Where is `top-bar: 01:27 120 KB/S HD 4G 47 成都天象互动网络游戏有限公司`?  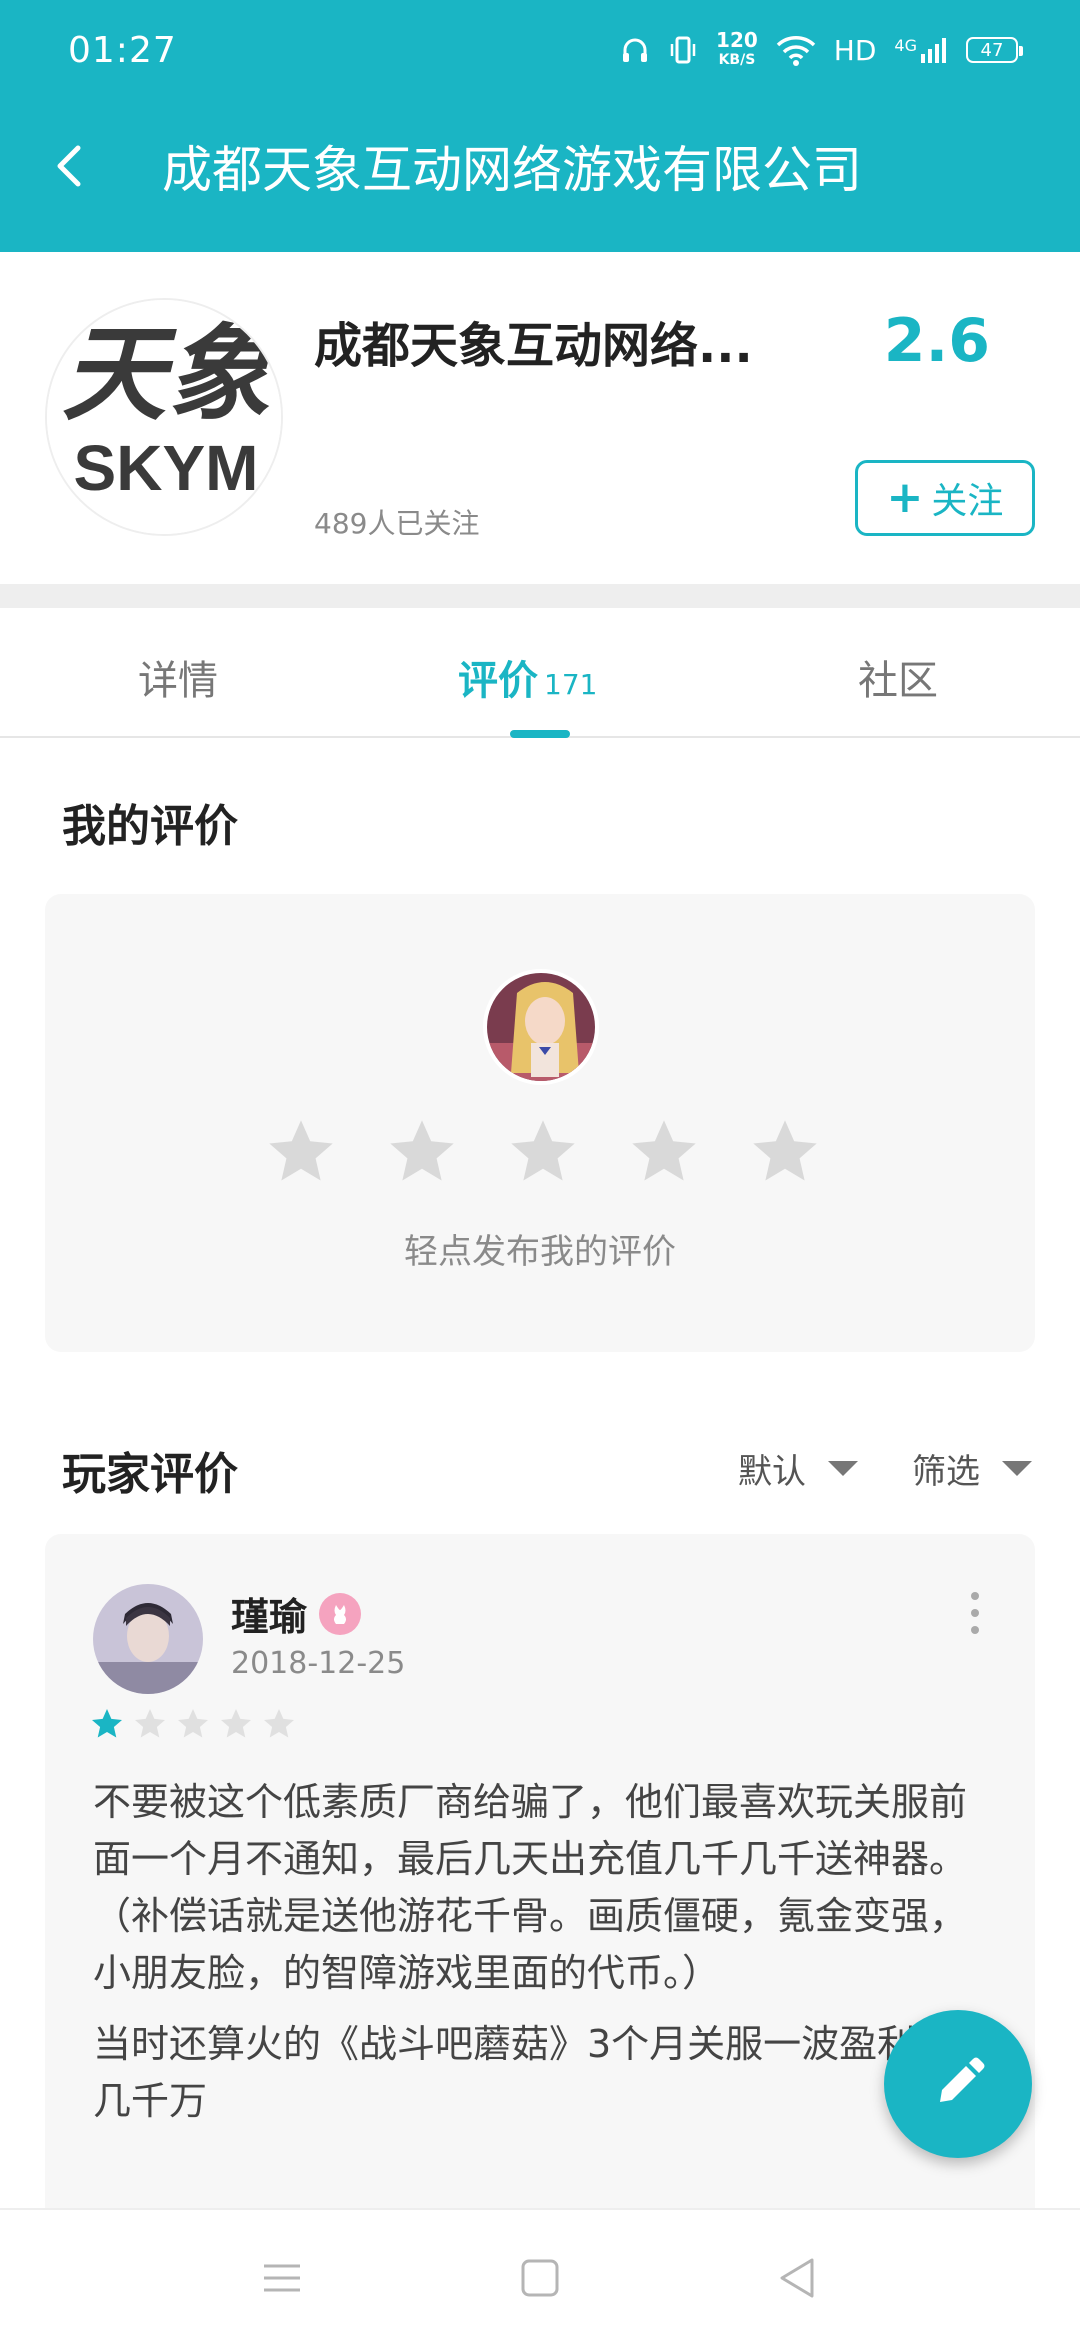
top-bar: 01:27 120 KB/S HD 4G 47 成都天象互动网络游戏有限公司 is located at coordinates (540, 126).